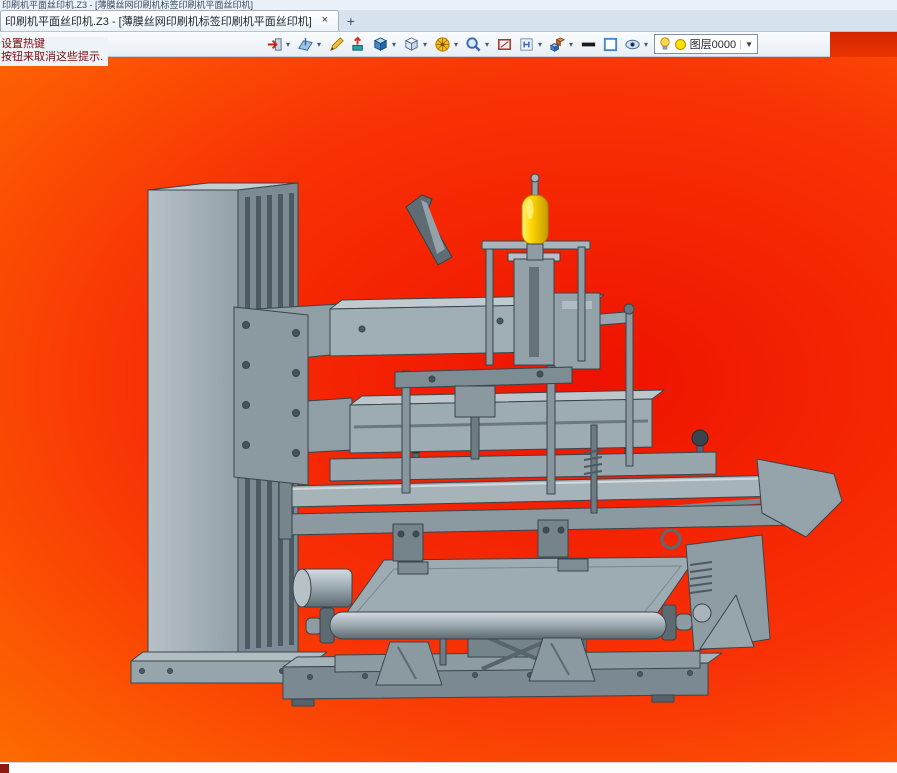 This screenshot has height=773, width=897. Describe the element at coordinates (448, 21) in the screenshot. I see `tab-bar: 印刷机平面丝印机.Z3 - [薄膜丝网印刷机标签印刷机平面丝印机] × +` at that location.